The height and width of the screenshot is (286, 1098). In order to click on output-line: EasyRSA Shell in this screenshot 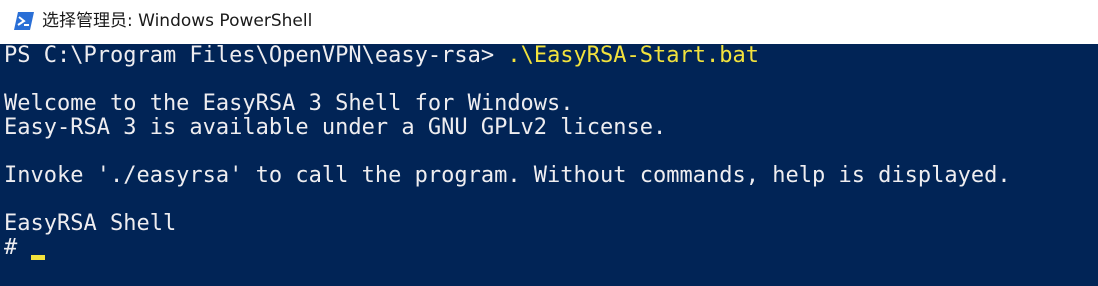, I will do `click(90, 223)`.